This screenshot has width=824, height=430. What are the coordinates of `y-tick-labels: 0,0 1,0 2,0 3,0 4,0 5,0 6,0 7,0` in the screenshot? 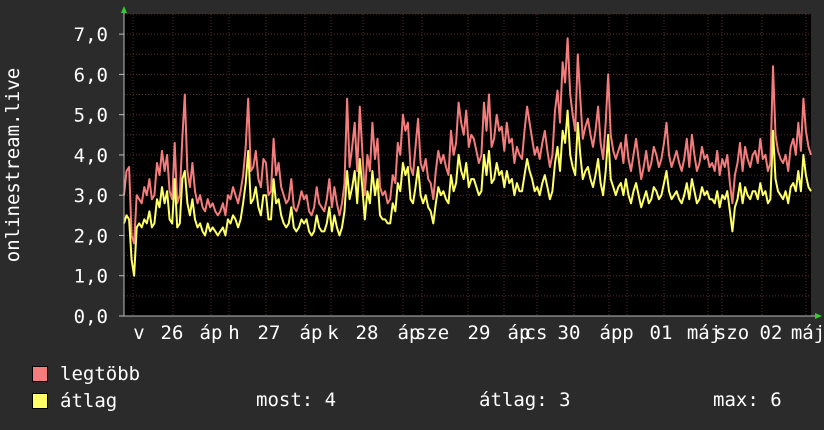 It's located at (99, 176).